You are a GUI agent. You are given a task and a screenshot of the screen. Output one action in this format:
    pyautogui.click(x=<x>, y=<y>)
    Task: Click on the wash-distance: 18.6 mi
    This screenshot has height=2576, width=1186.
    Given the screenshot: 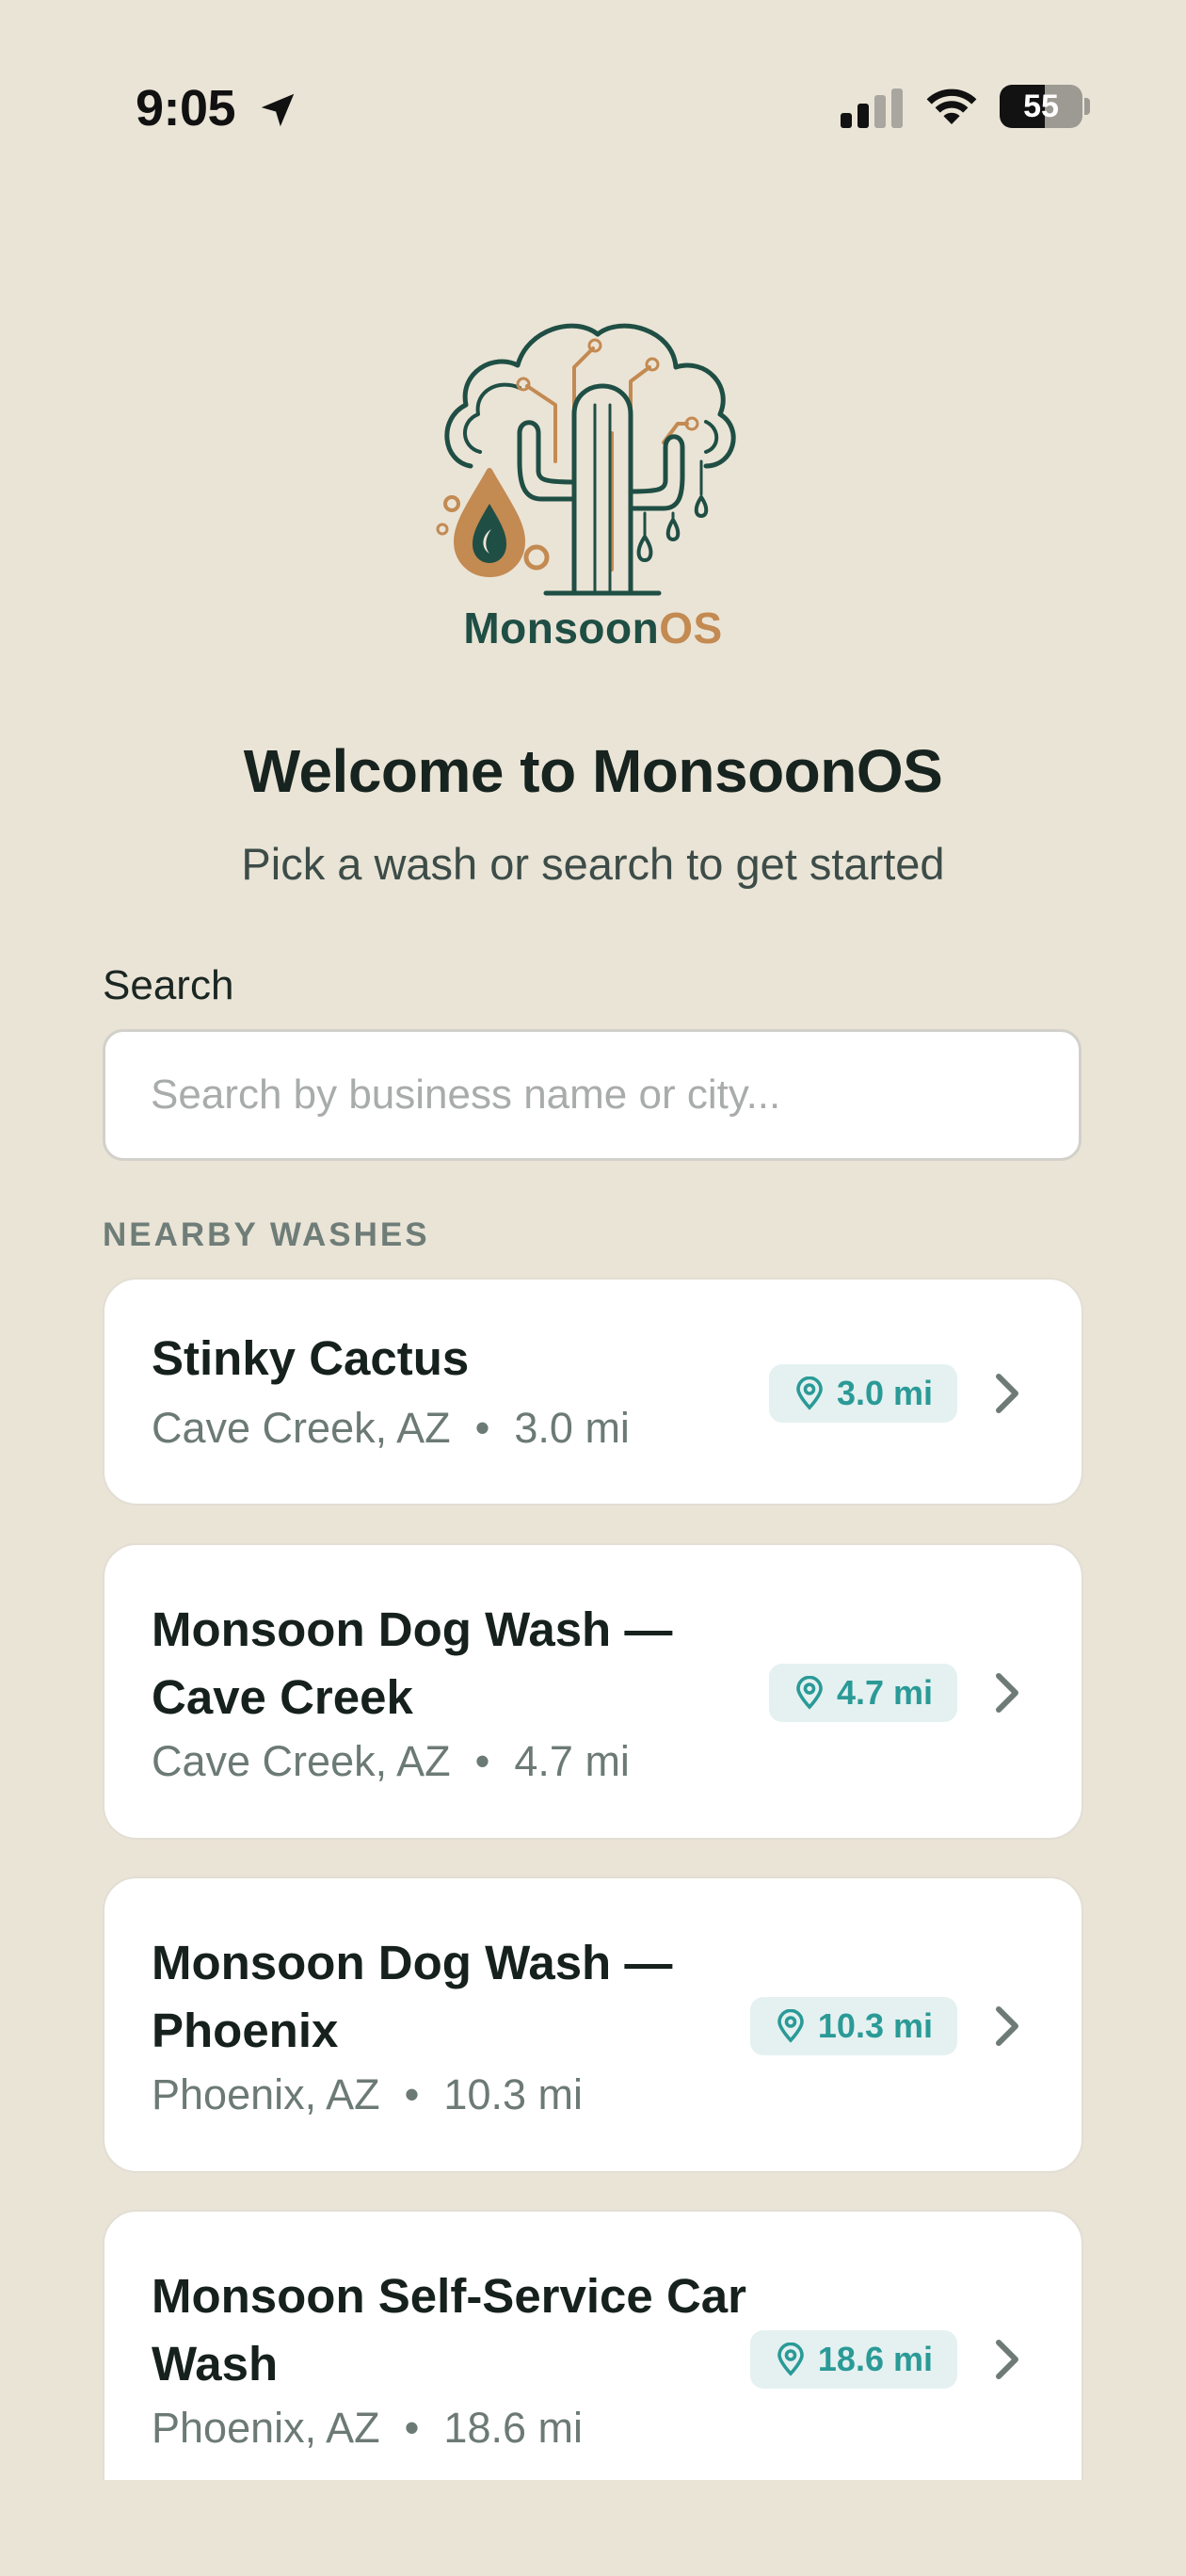 What is the action you would take?
    pyautogui.click(x=513, y=2428)
    